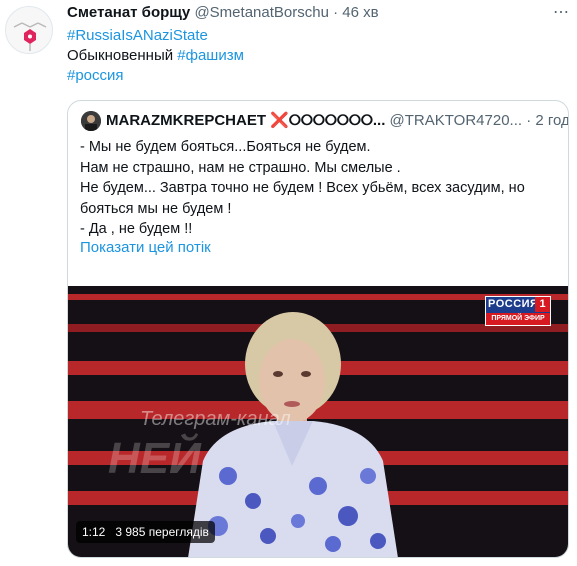  What do you see at coordinates (136, 229) in the screenshot?
I see `quoted-line: - Да , не будем !!` at bounding box center [136, 229].